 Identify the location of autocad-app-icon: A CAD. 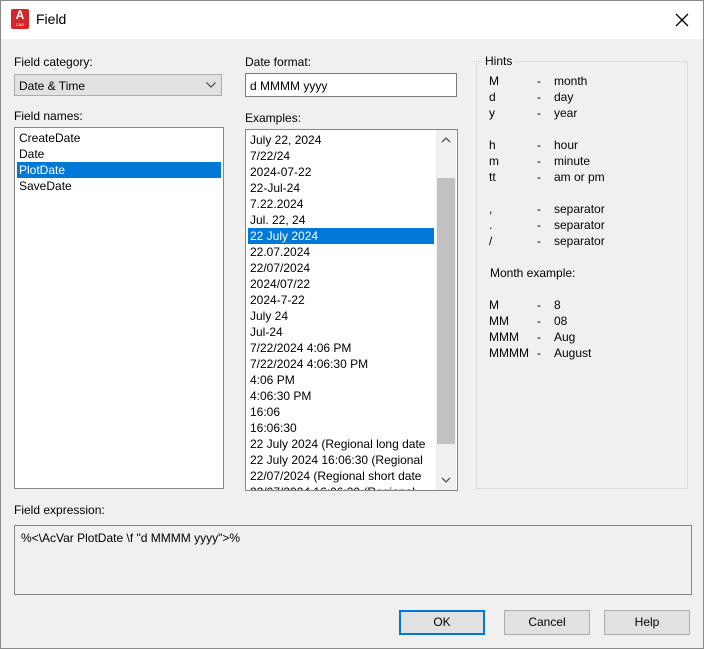
(20, 19).